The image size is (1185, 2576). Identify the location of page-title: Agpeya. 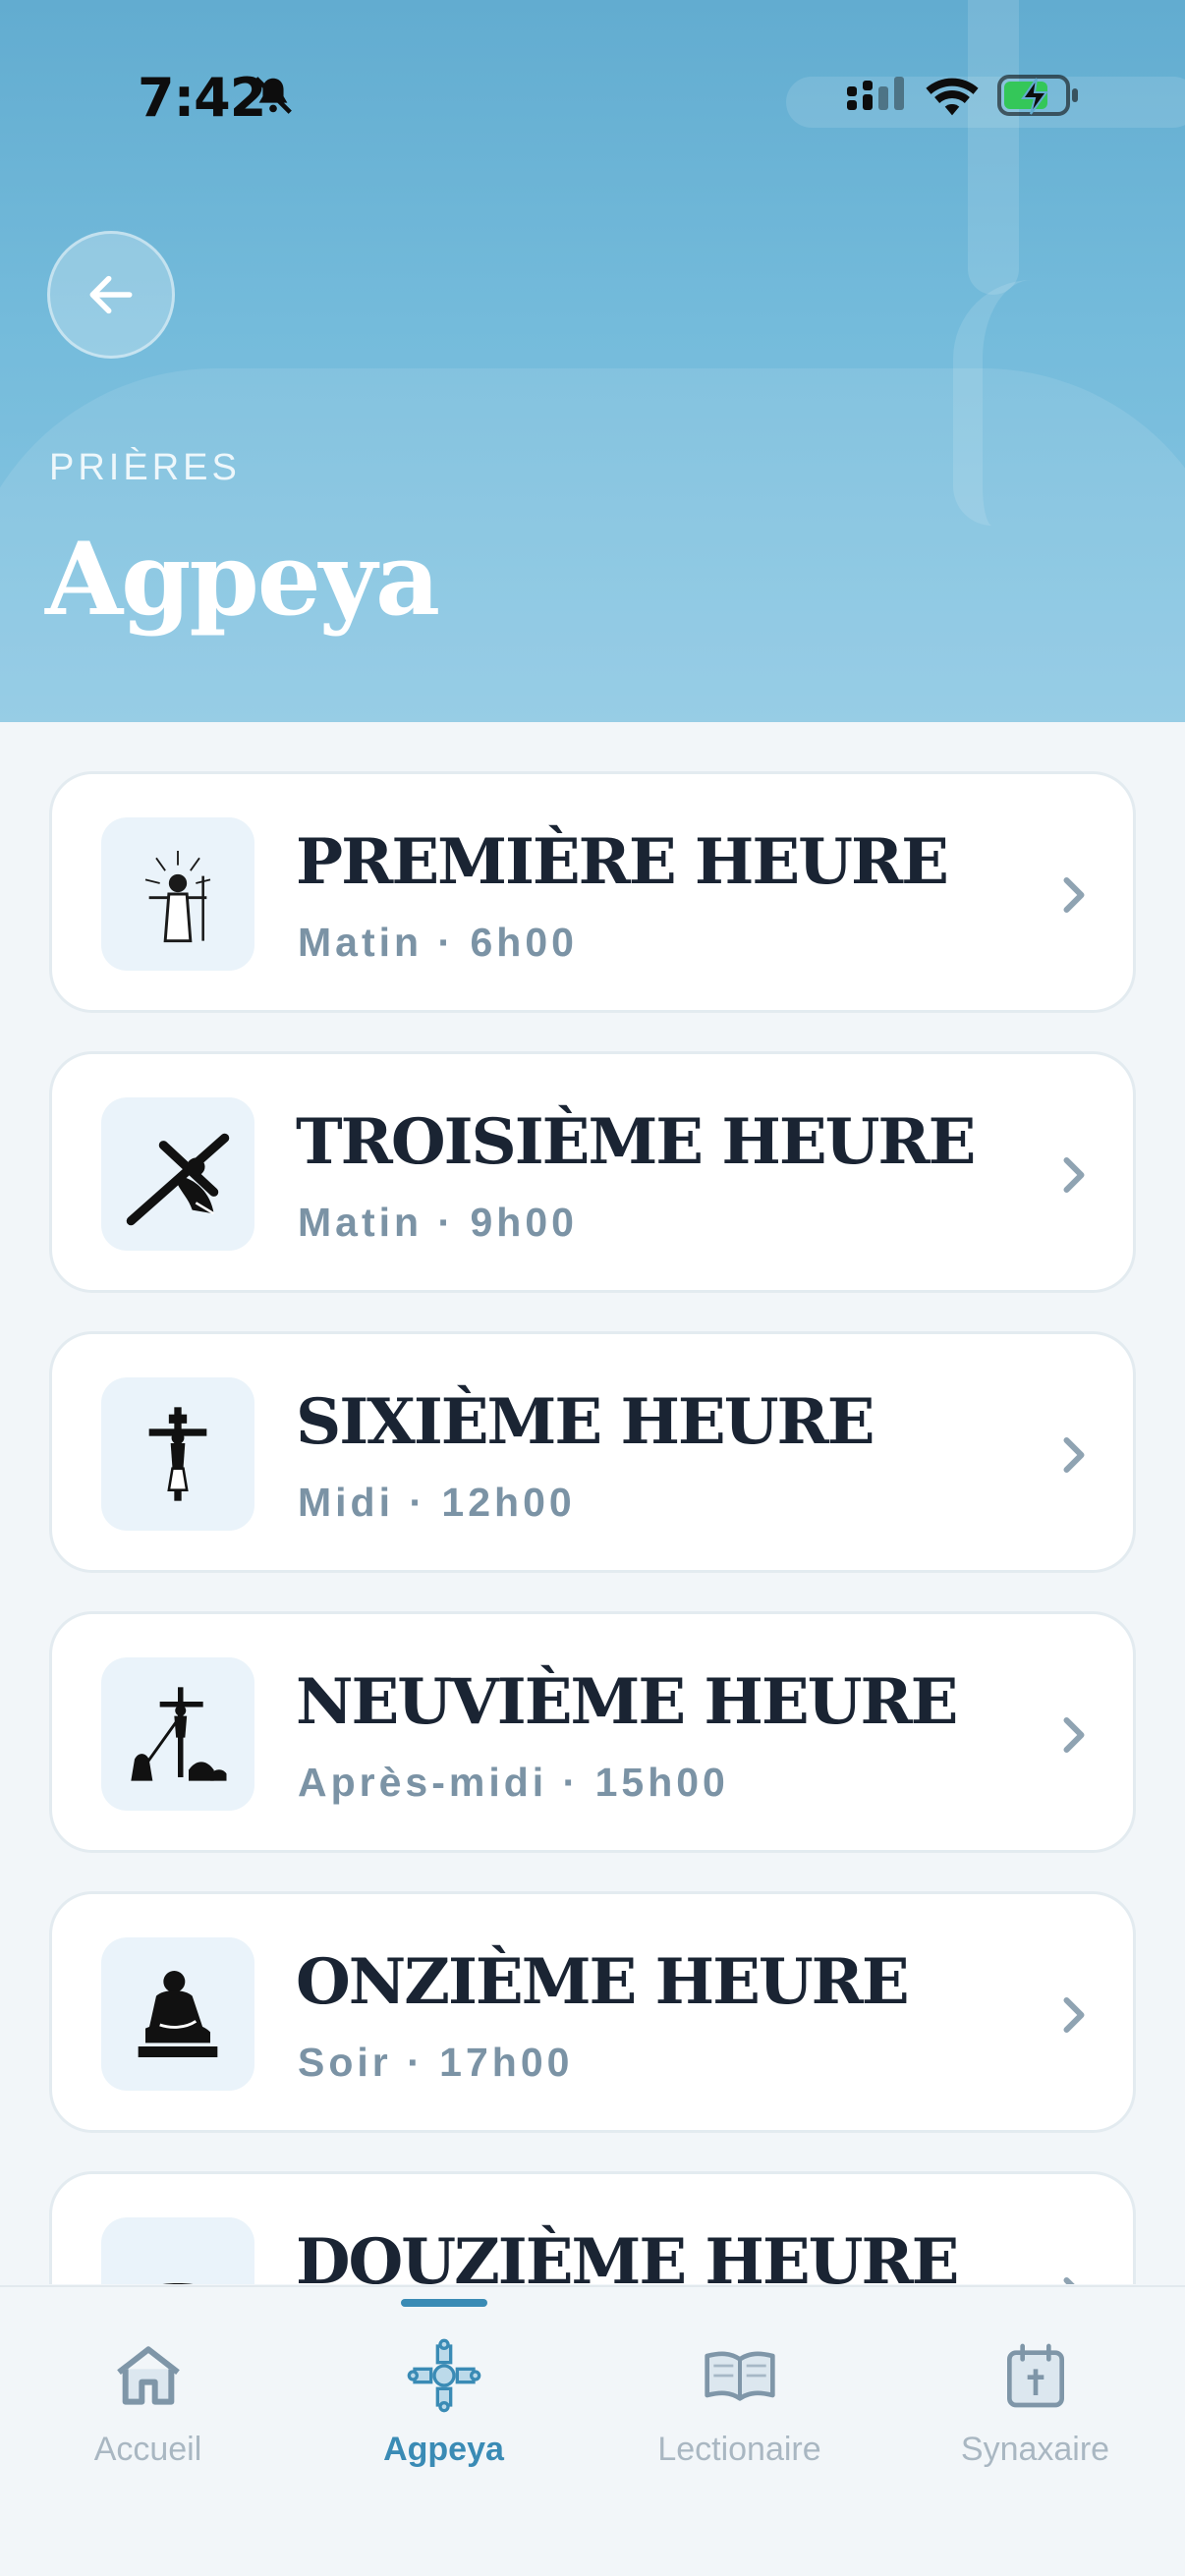
(243, 580).